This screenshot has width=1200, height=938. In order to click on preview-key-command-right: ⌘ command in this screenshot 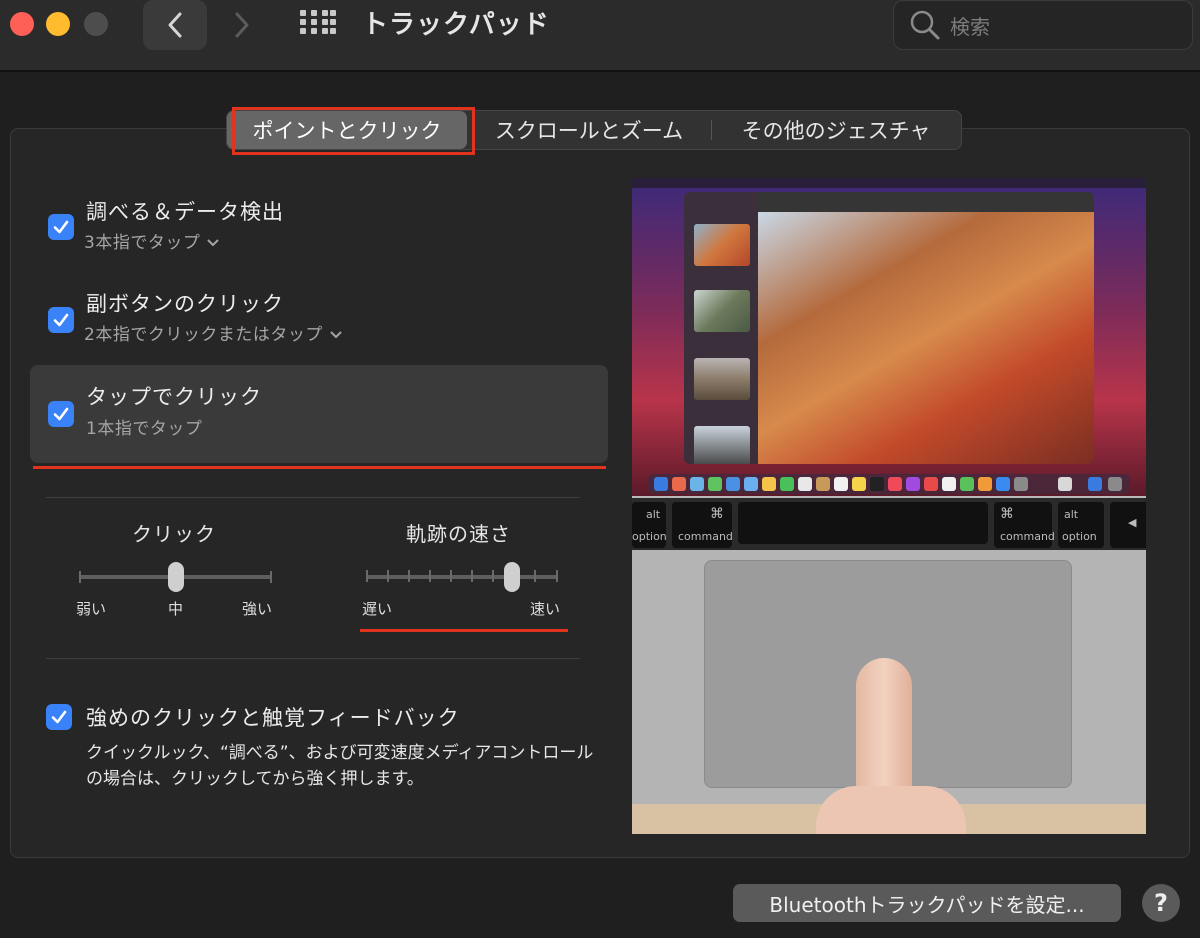, I will do `click(1024, 525)`.